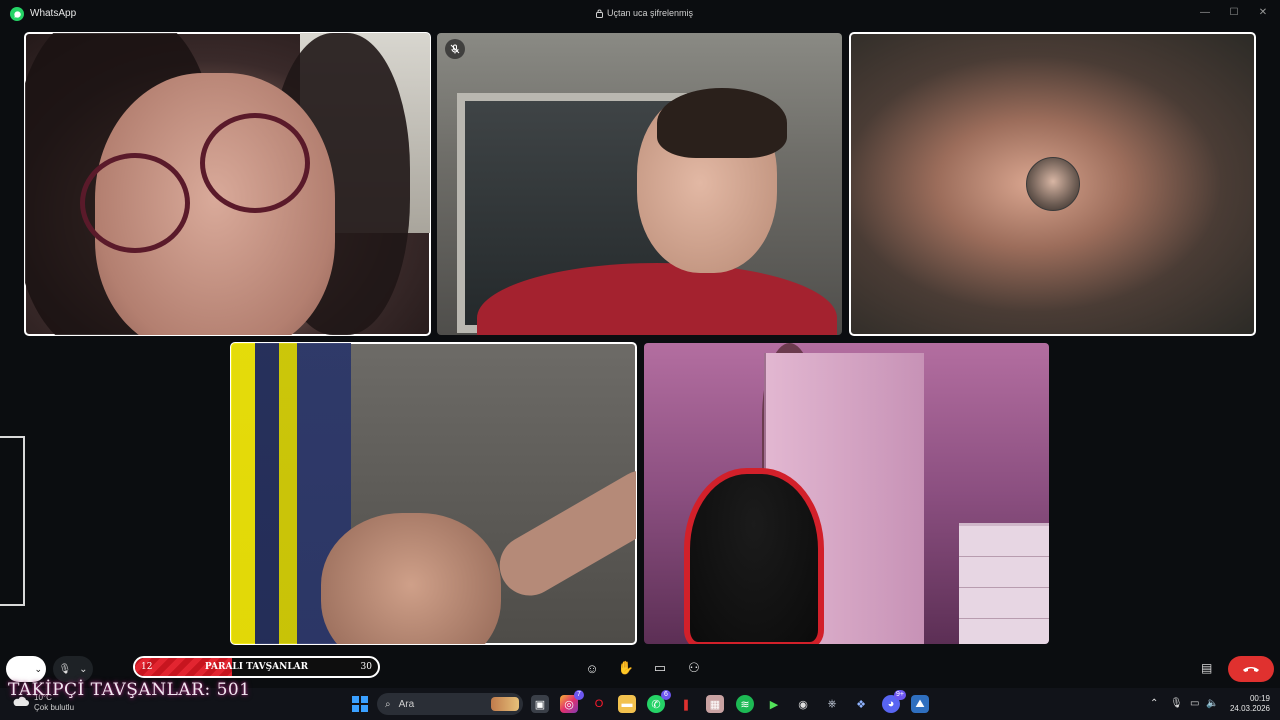  Describe the element at coordinates (920, 704) in the screenshot. I see `app-icon-landscape: ⛰` at that location.